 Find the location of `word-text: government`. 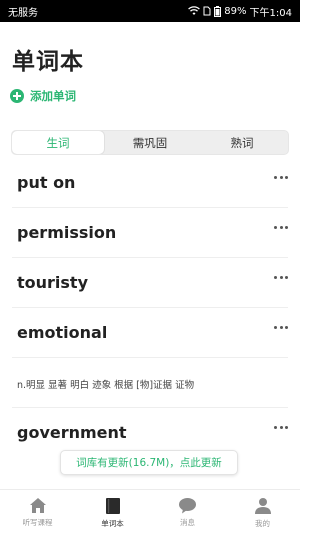

word-text: government is located at coordinates (72, 432).